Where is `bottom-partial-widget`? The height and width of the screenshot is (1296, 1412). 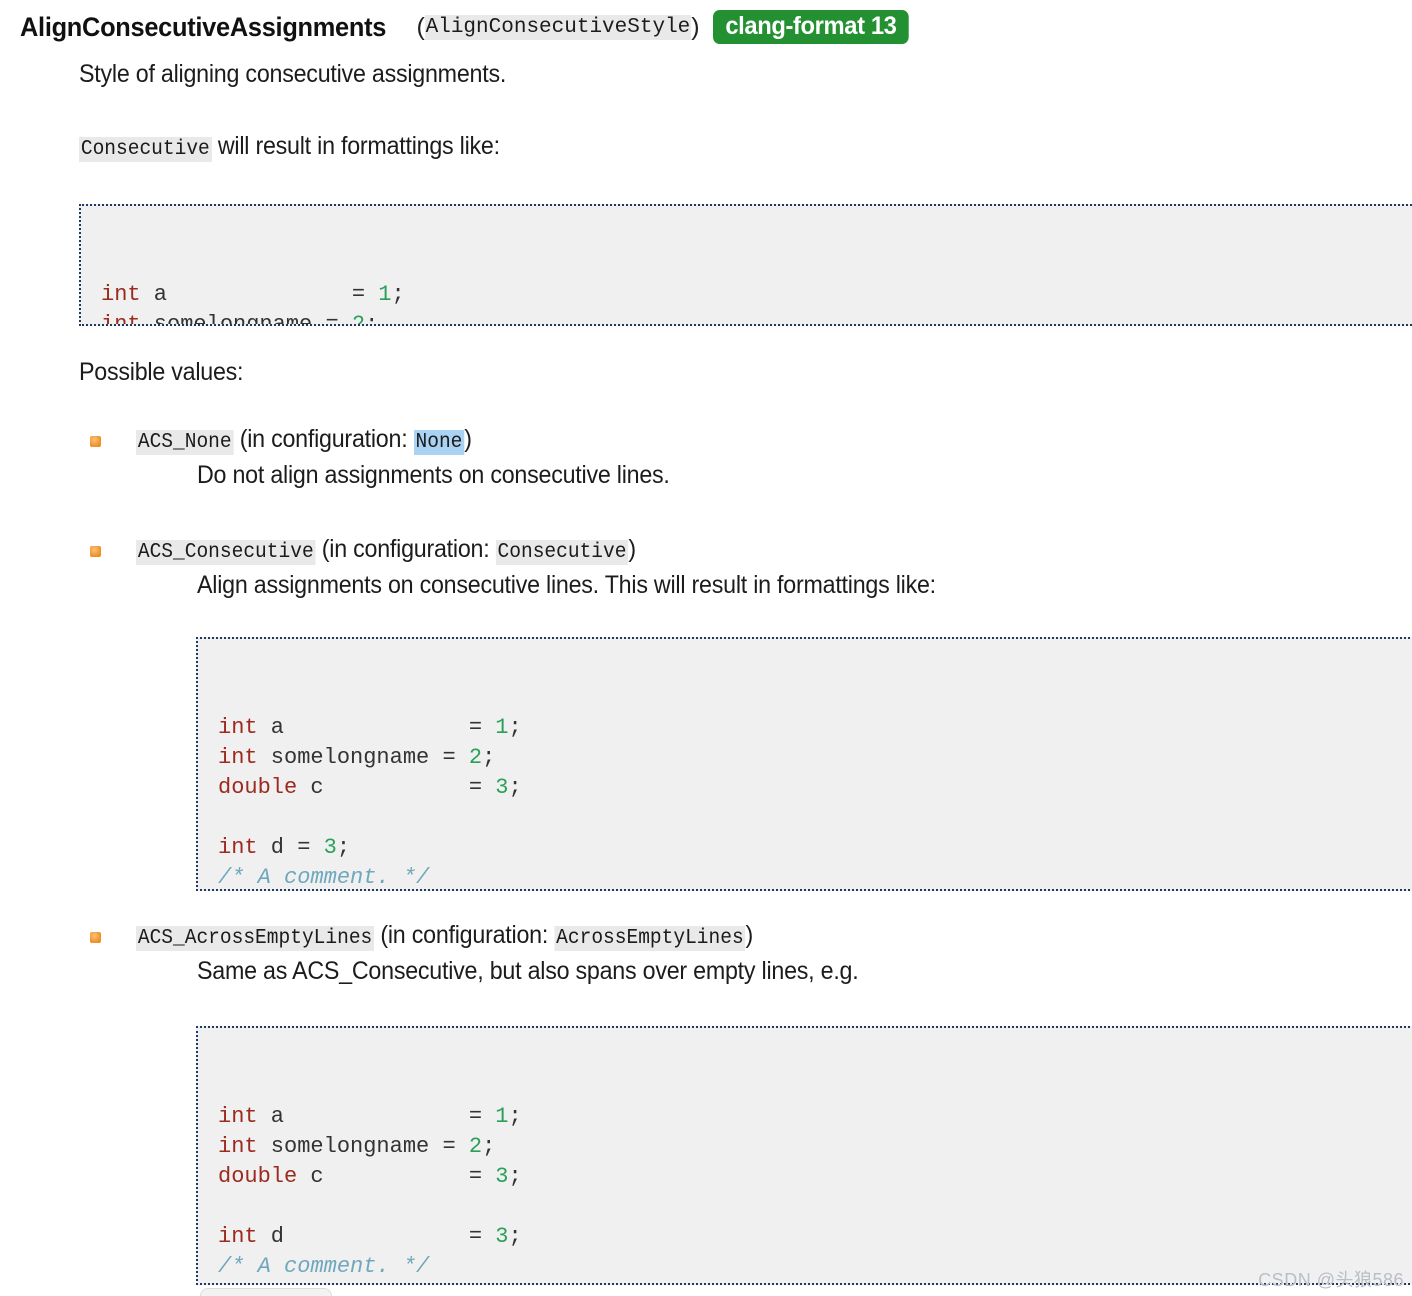 bottom-partial-widget is located at coordinates (266, 1292).